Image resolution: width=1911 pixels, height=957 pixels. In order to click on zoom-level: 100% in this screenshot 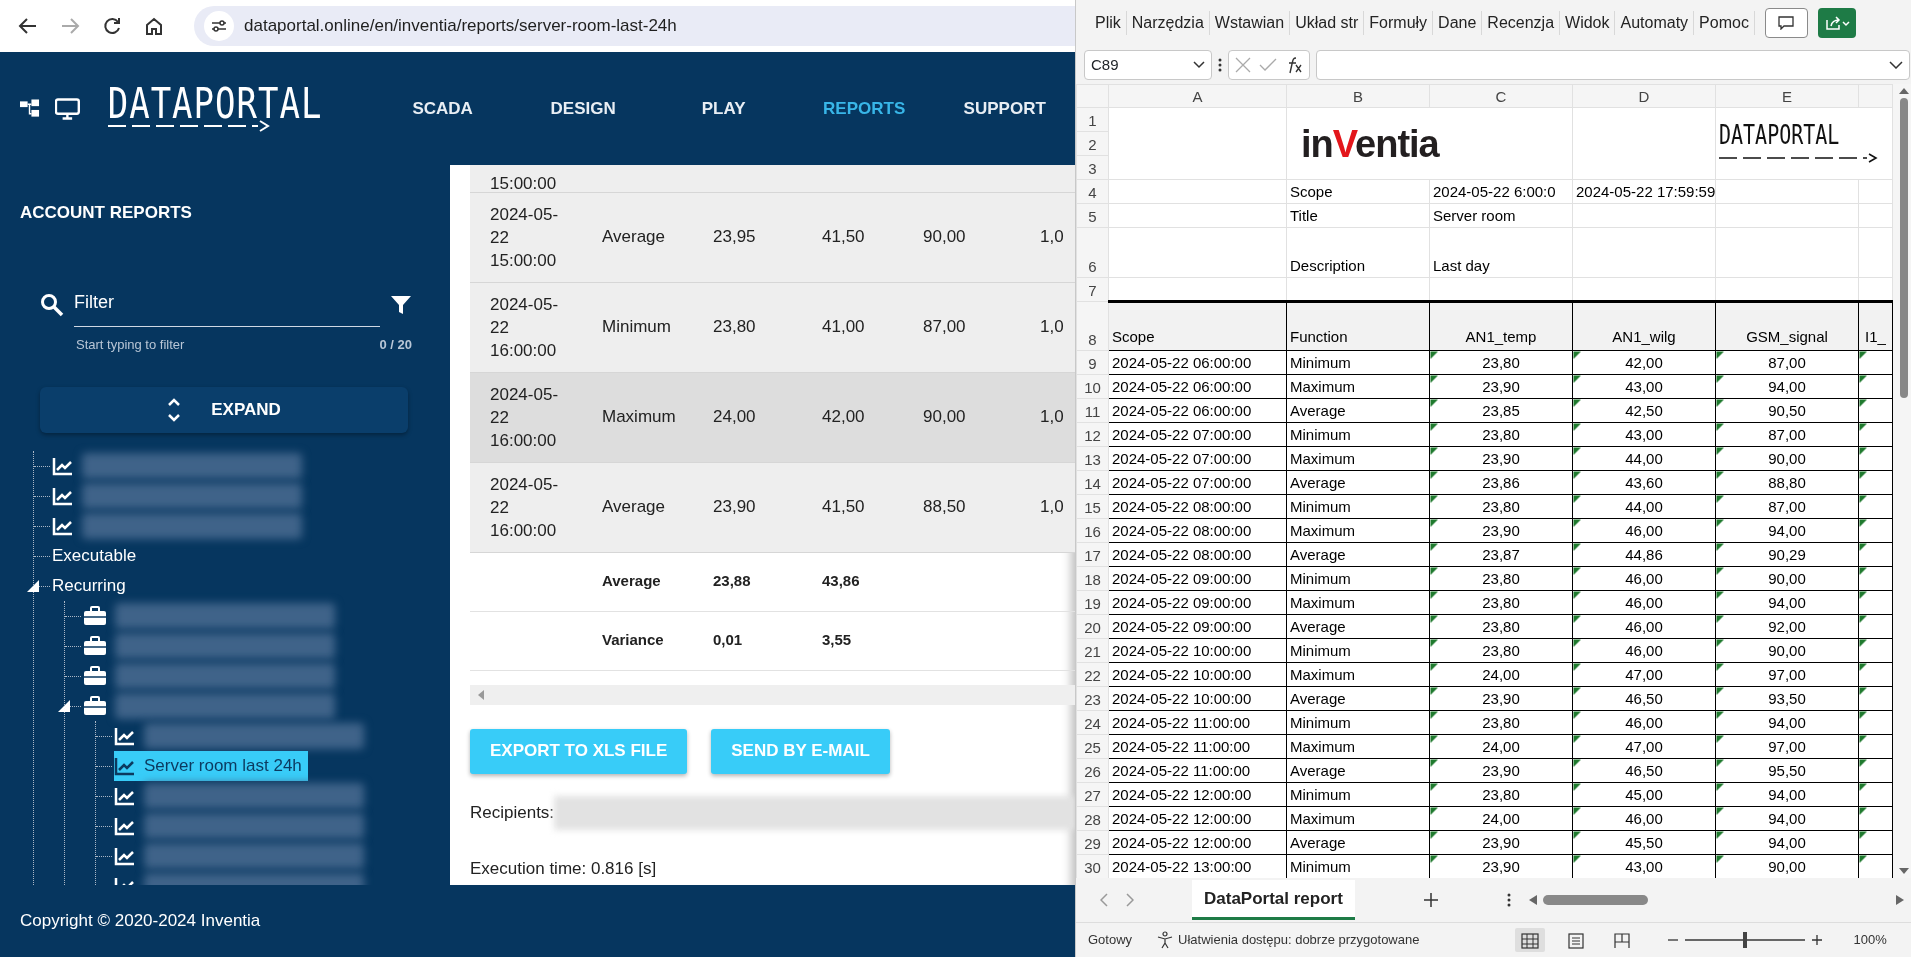, I will do `click(1870, 940)`.